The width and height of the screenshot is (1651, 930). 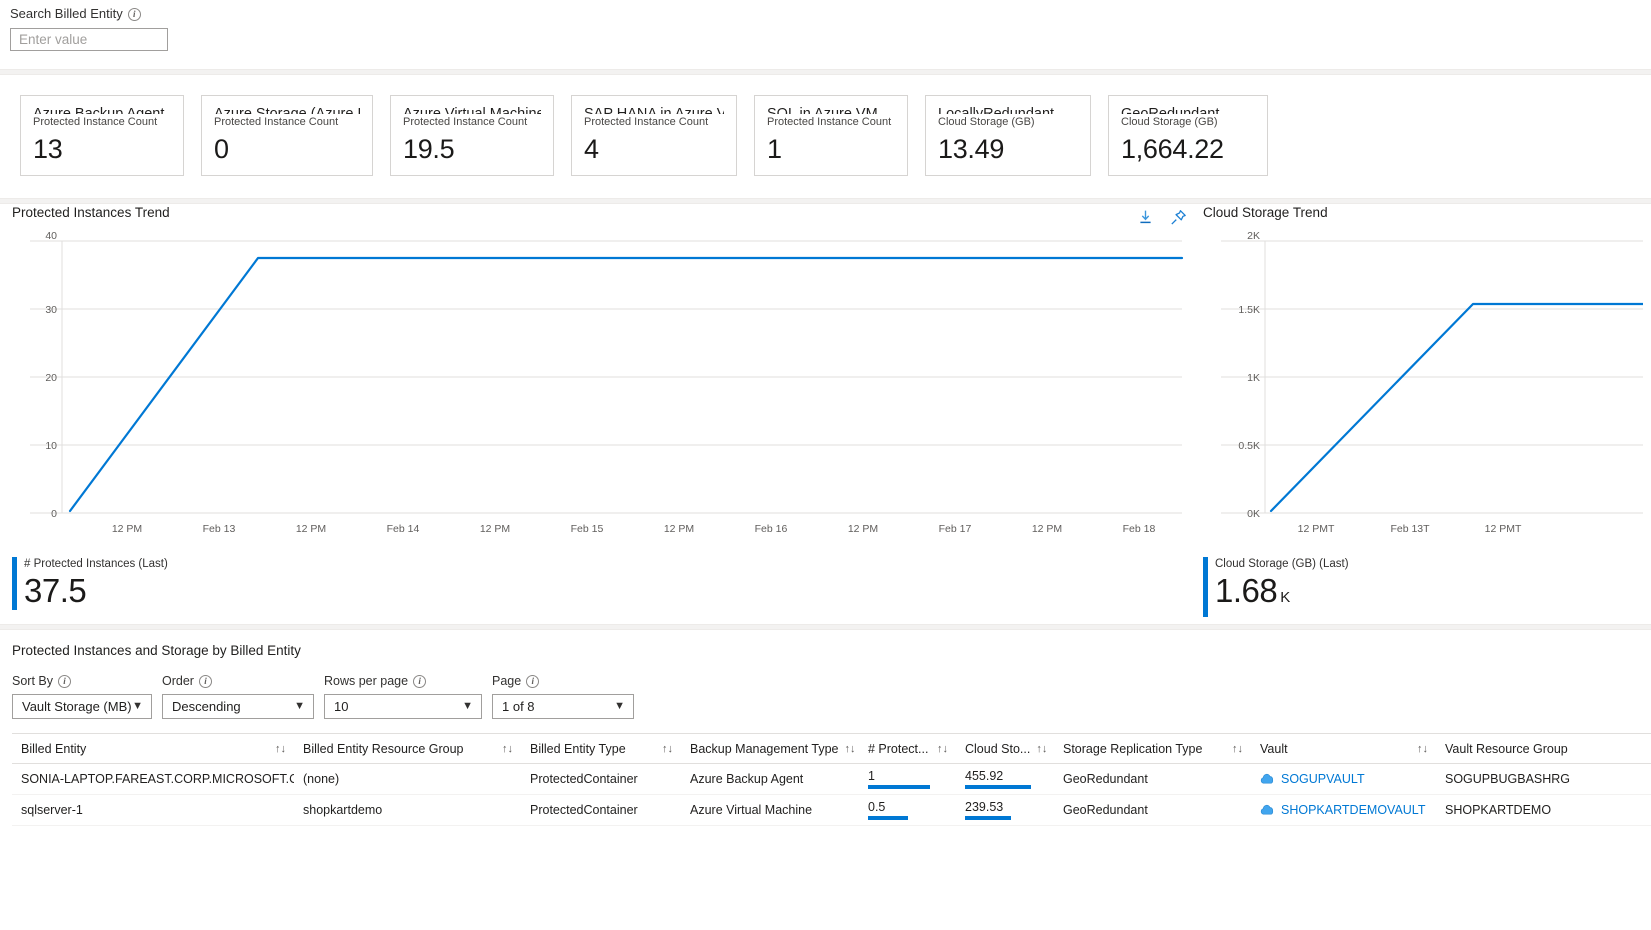 I want to click on column-header-cloud-storage: Cloud Sto... ↑↓, so click(x=1005, y=748).